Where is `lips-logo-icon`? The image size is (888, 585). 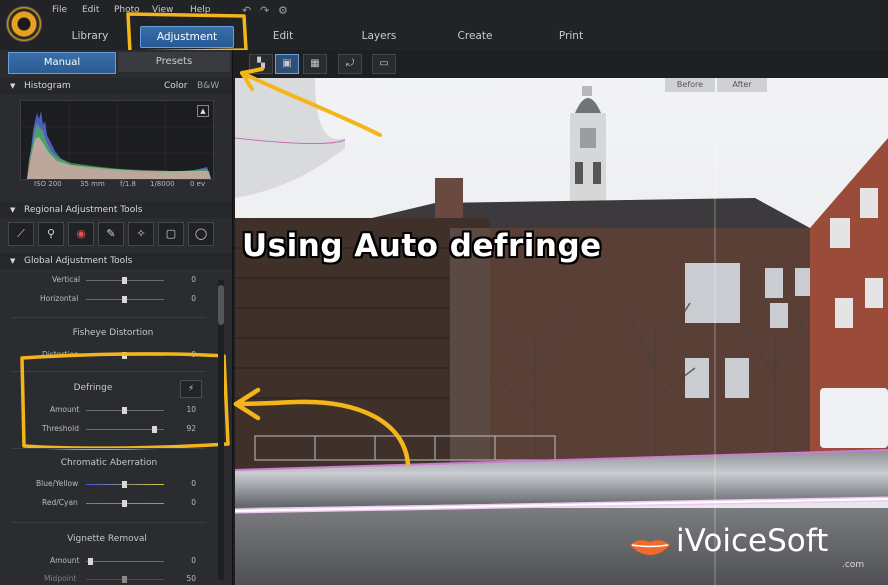
lips-logo-icon is located at coordinates (650, 546).